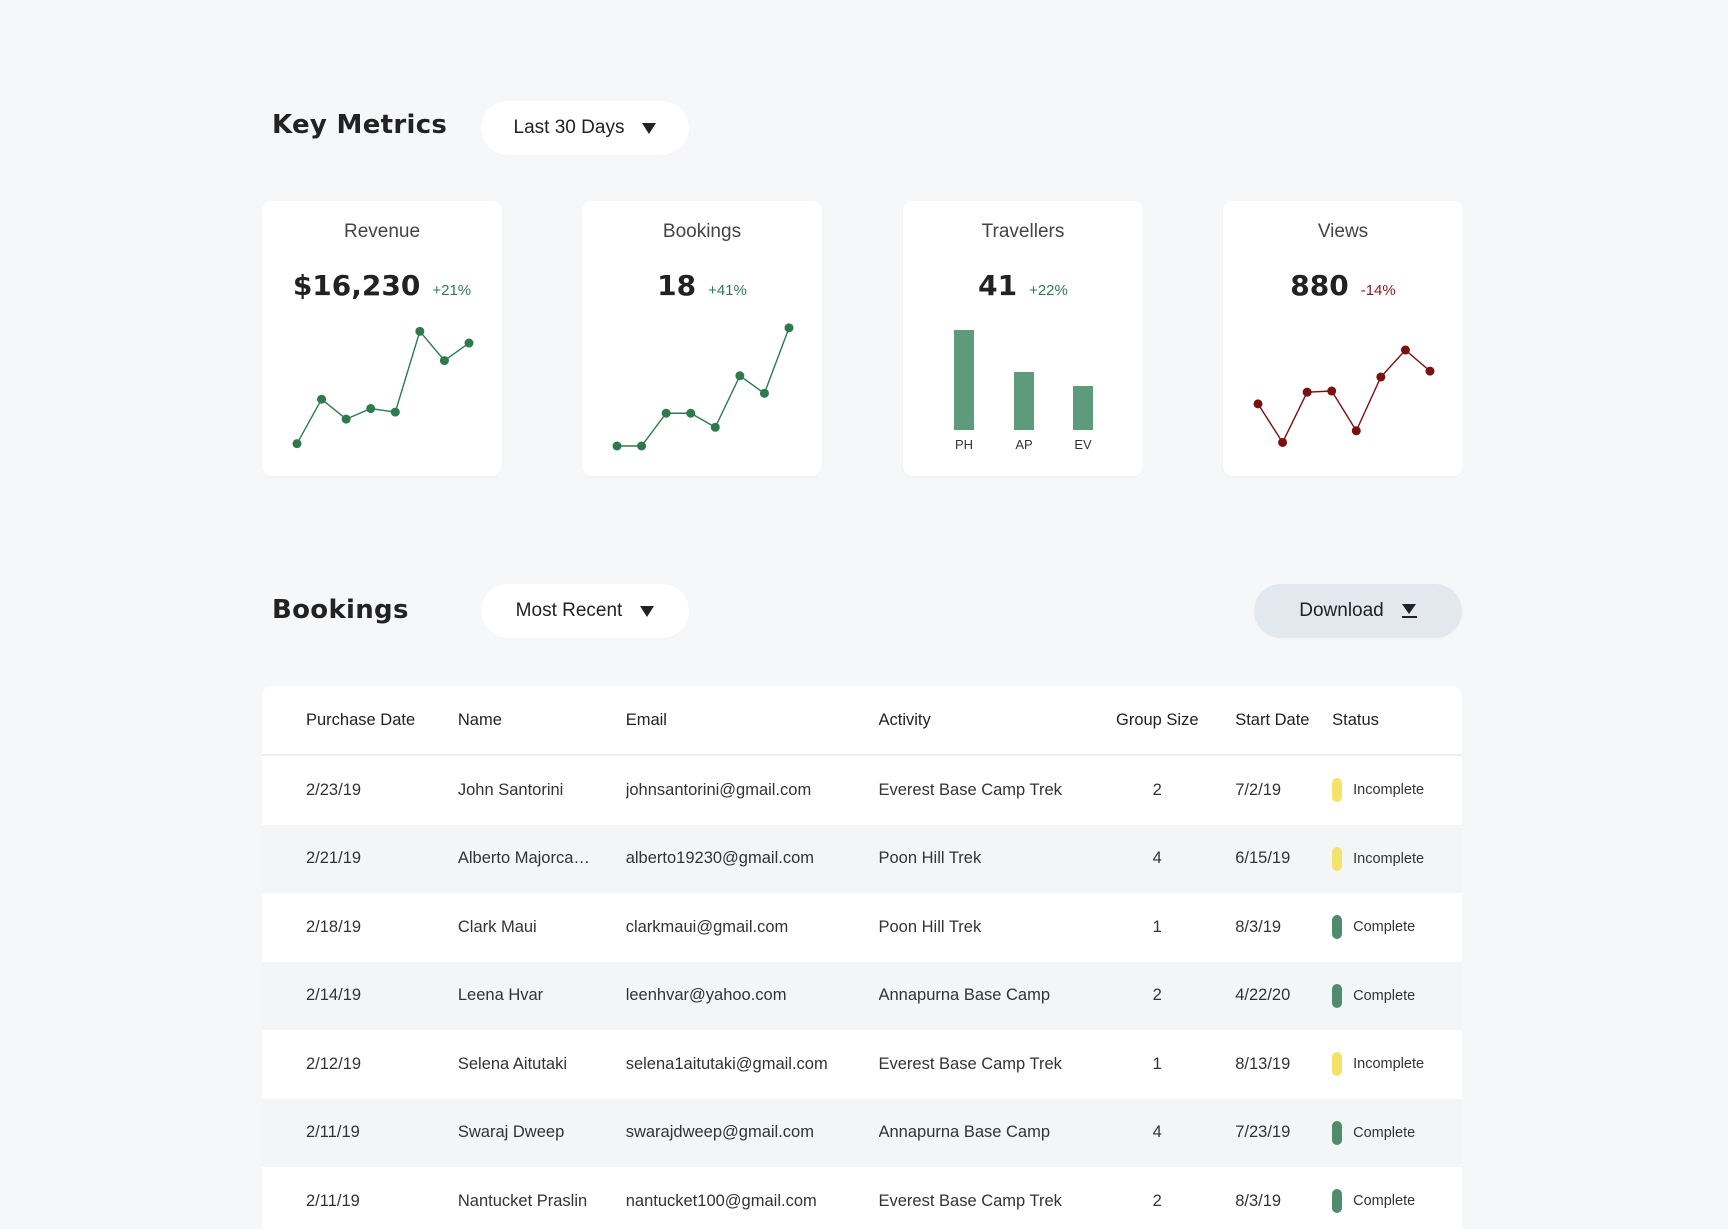 The width and height of the screenshot is (1728, 1229). I want to click on bookings-header: Bookings, so click(340, 610).